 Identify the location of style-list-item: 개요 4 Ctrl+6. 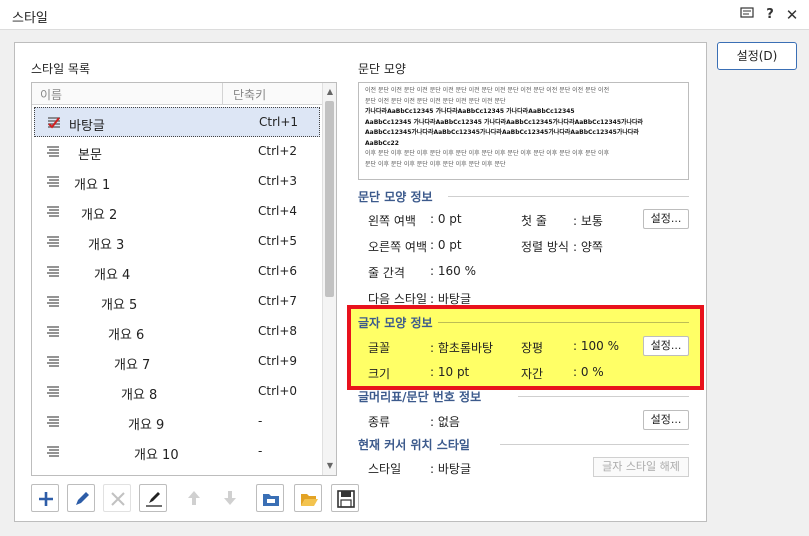
(177, 272).